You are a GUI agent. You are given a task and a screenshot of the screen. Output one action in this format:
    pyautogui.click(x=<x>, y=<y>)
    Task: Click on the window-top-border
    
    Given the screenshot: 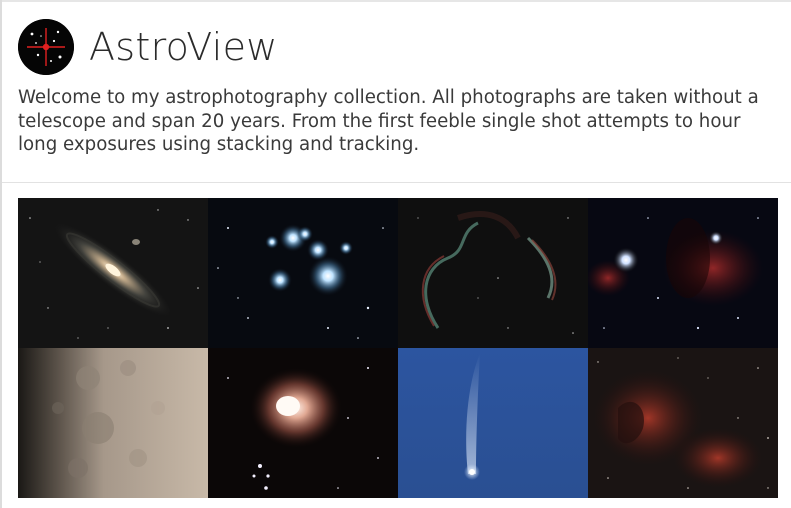 What is the action you would take?
    pyautogui.click(x=395, y=1)
    